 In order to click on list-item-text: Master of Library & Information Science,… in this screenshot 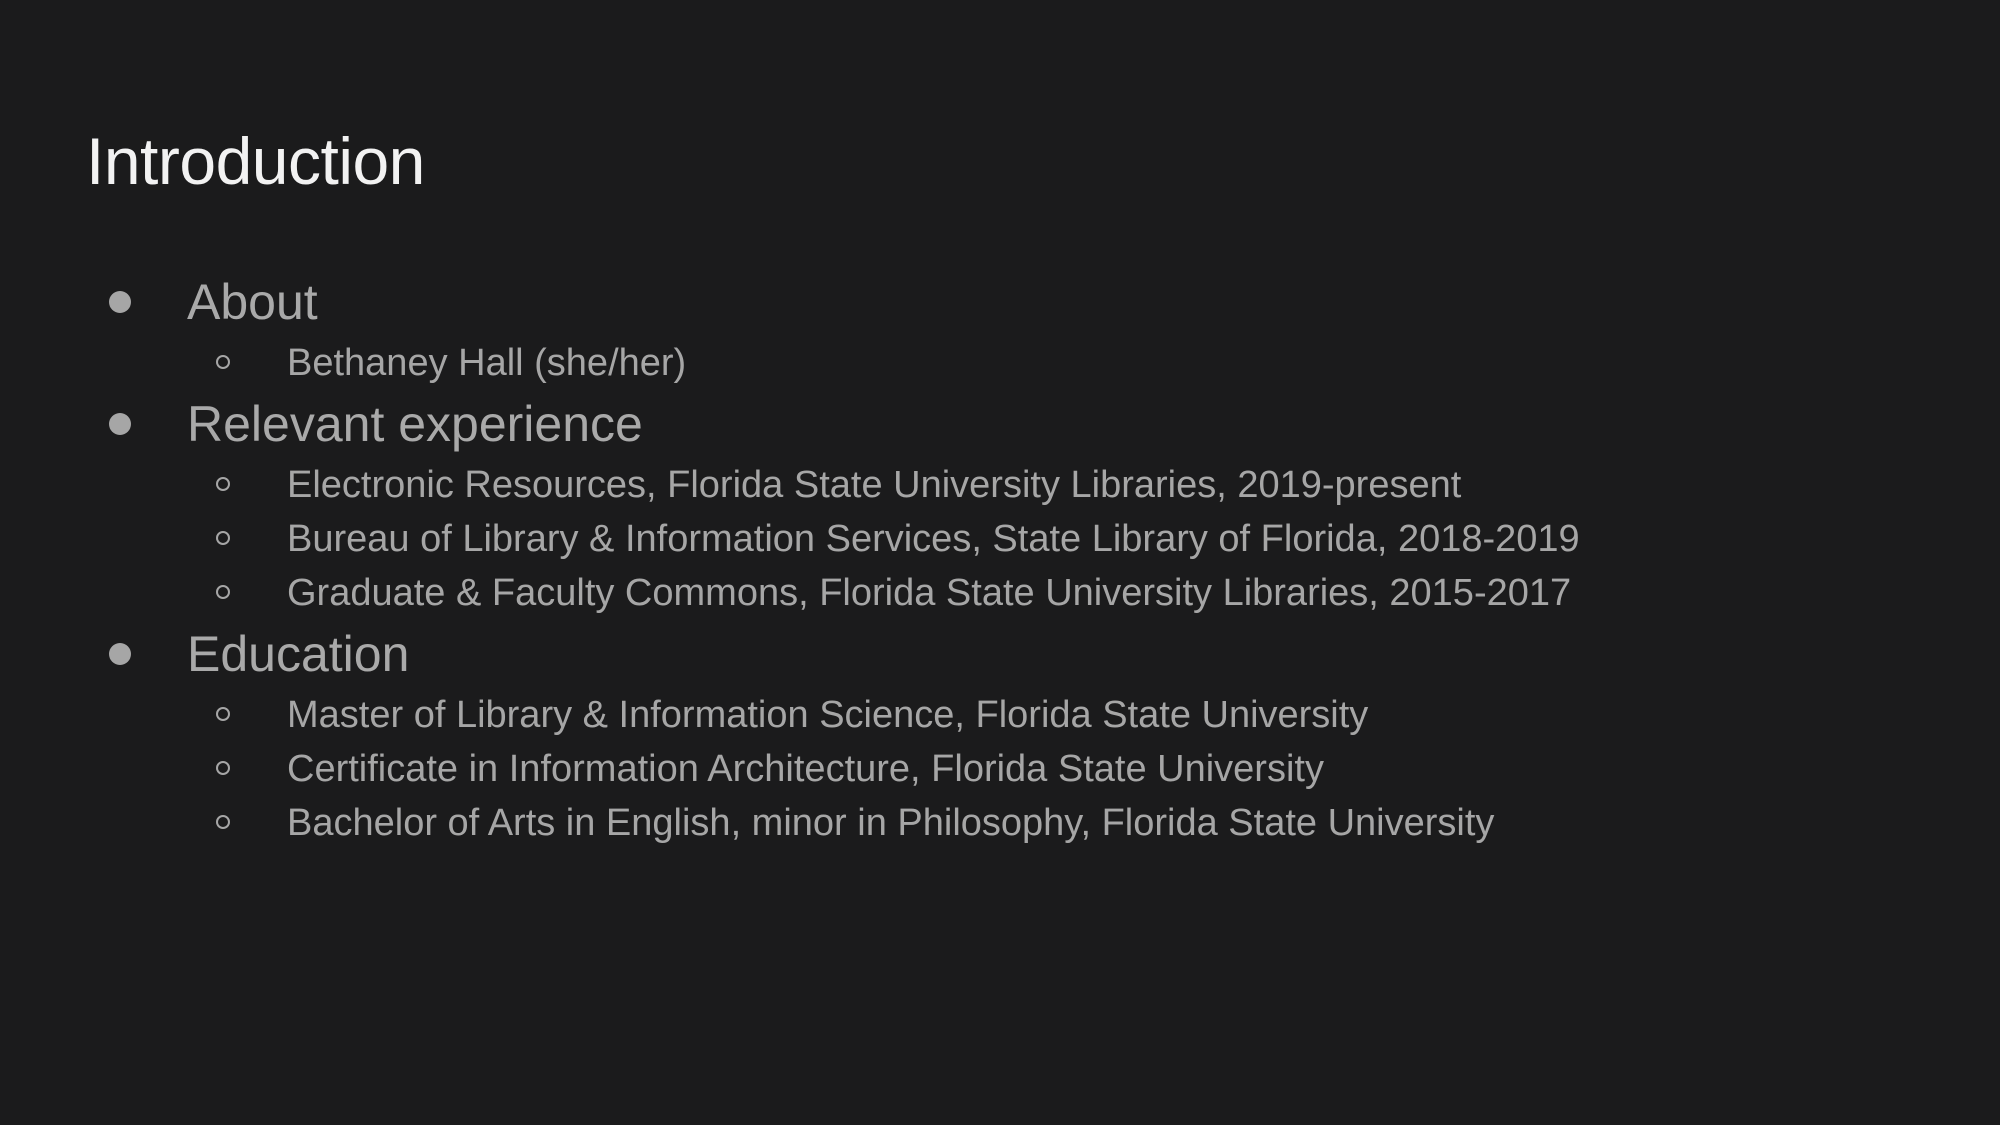, I will do `click(828, 715)`.